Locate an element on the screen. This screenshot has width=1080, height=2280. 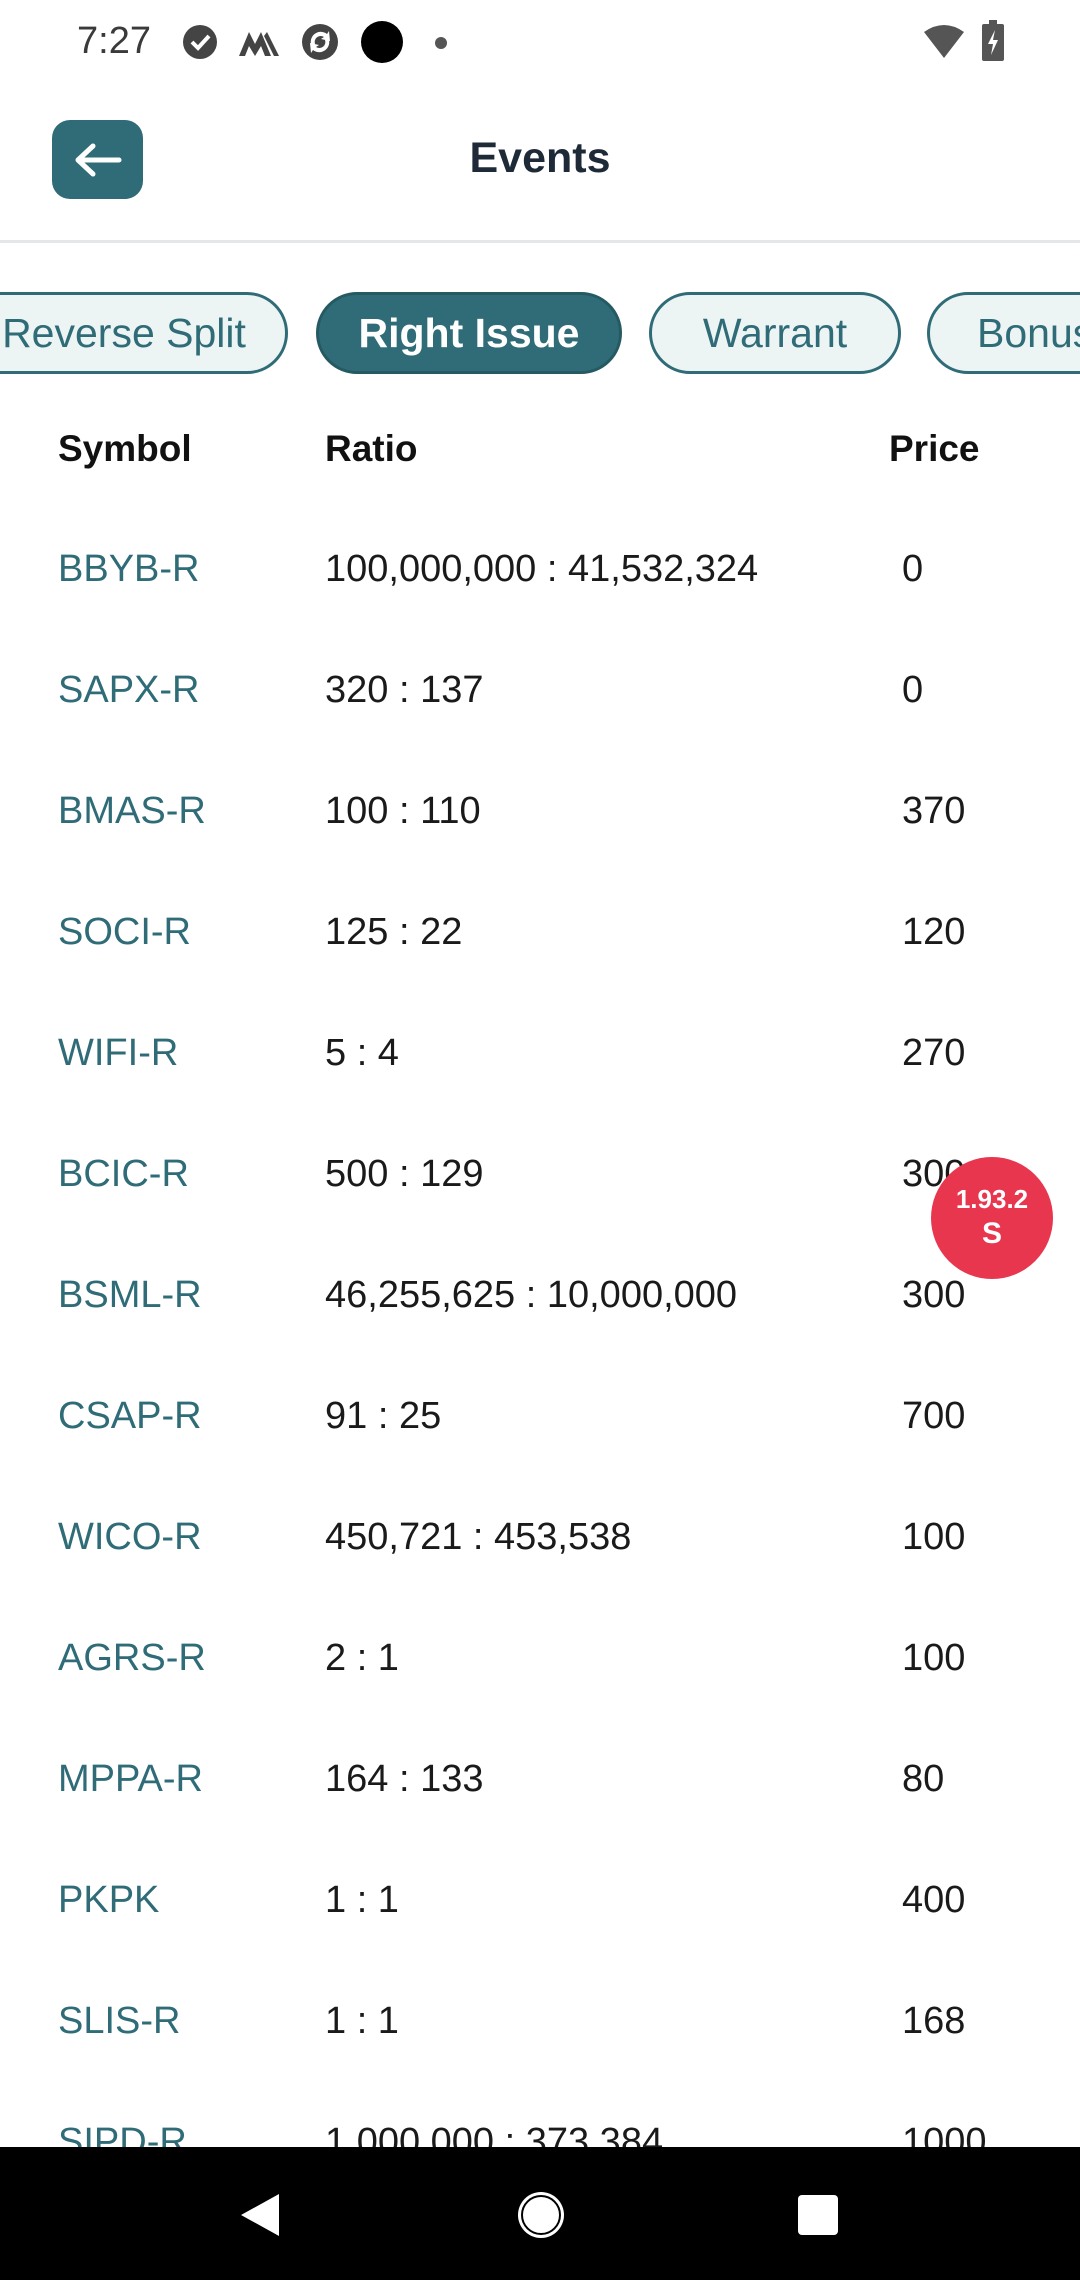
ratio-cell: 91 : 25 is located at coordinates (383, 1416).